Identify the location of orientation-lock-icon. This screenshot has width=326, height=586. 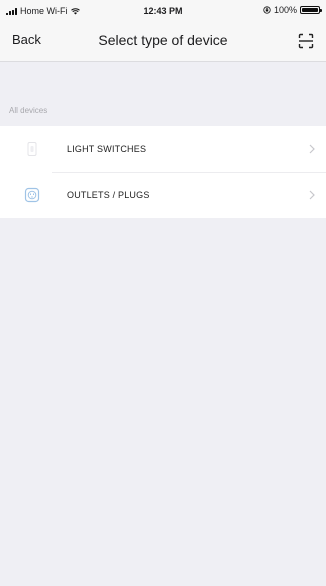
(267, 10).